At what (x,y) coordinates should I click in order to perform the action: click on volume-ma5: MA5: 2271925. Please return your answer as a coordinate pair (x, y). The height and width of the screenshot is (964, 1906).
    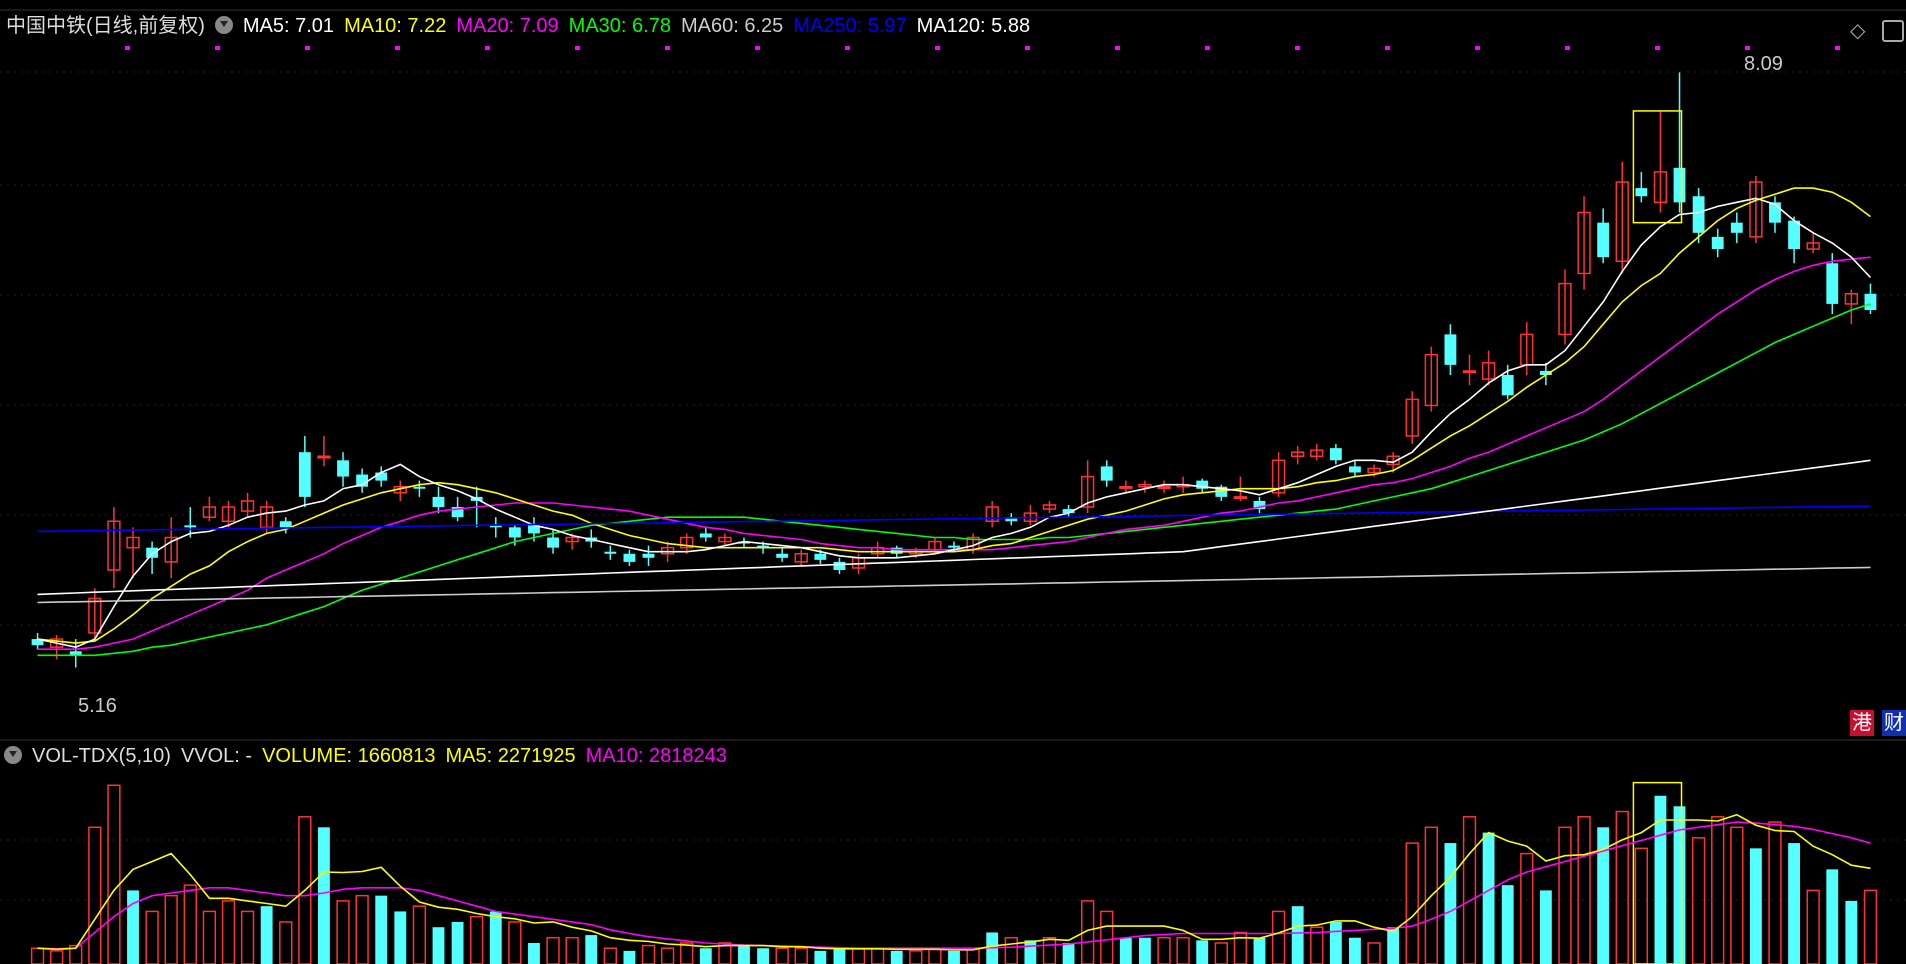
    Looking at the image, I should click on (510, 756).